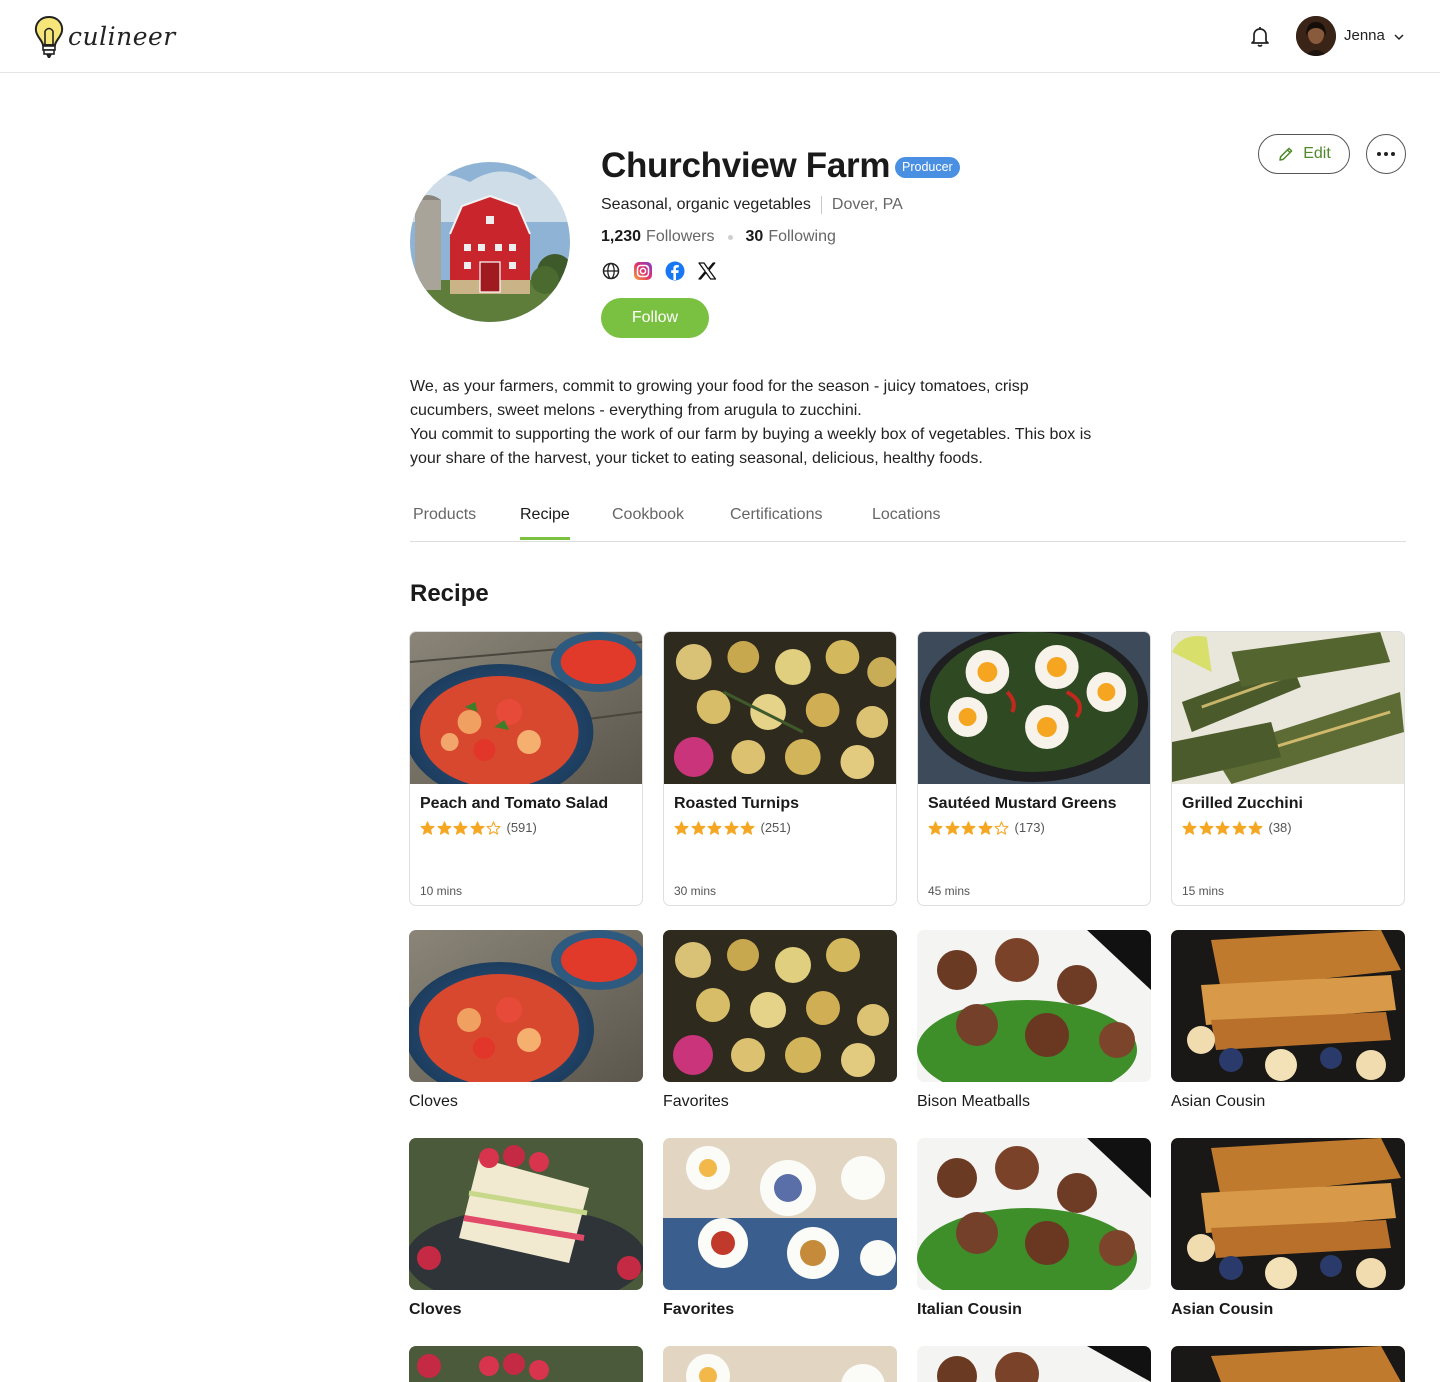 The height and width of the screenshot is (1382, 1440). I want to click on recipe-card: Roasted Turnips (251) 30 mins, so click(780, 768).